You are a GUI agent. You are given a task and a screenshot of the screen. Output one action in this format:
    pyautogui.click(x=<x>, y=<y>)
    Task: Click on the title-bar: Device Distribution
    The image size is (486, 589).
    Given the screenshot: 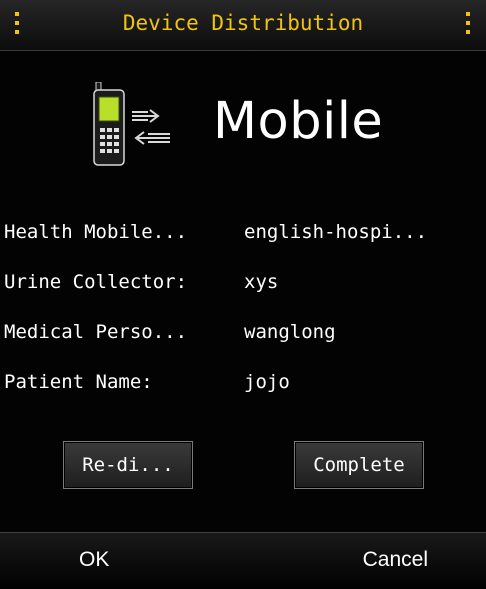 What is the action you would take?
    pyautogui.click(x=243, y=25)
    